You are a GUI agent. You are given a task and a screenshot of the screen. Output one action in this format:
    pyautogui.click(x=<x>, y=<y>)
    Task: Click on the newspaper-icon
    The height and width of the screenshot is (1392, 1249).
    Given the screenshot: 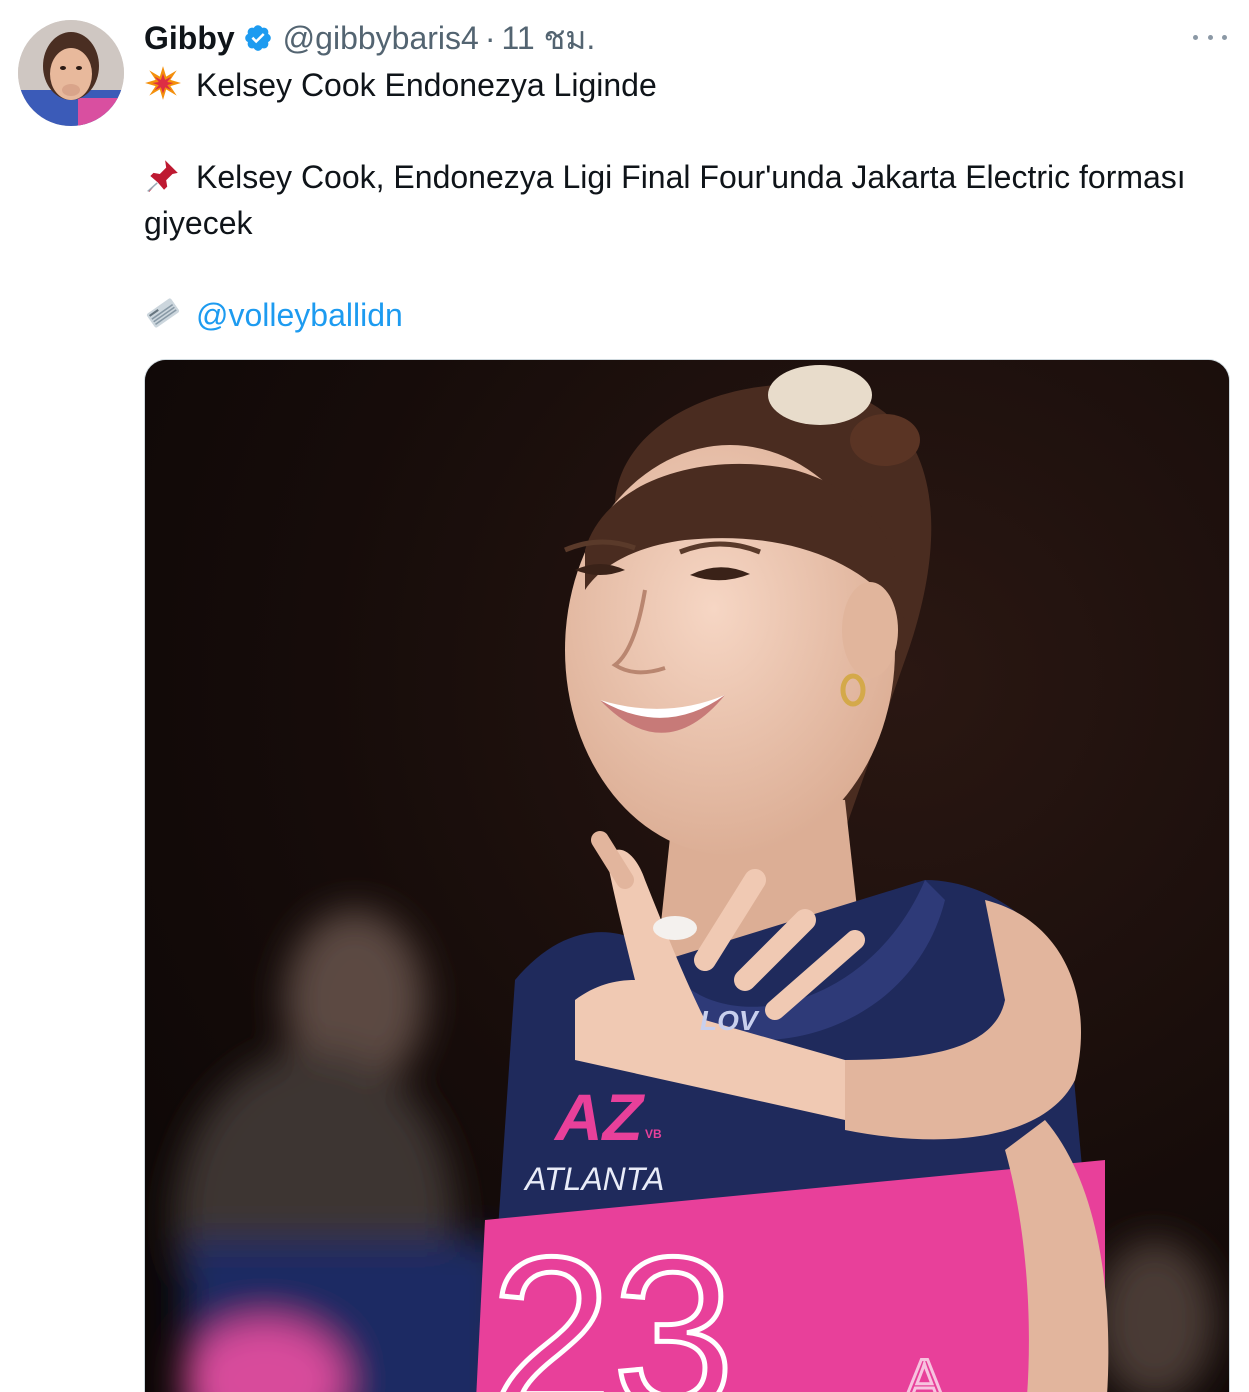 What is the action you would take?
    pyautogui.click(x=163, y=313)
    